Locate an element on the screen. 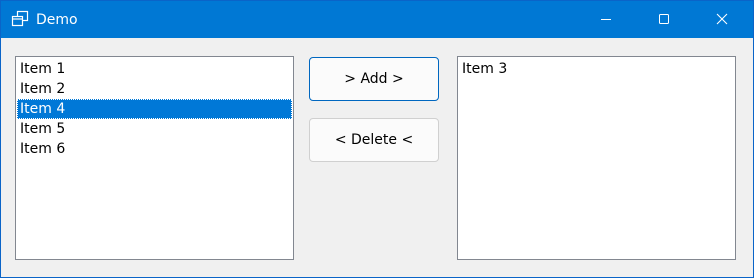 Image resolution: width=754 pixels, height=278 pixels. close-button is located at coordinates (722, 19).